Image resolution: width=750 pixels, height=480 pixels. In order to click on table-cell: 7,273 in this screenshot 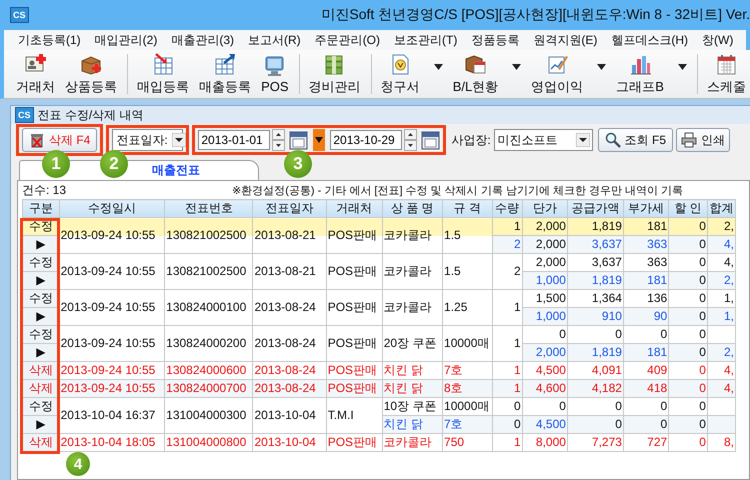, I will do `click(595, 443)`.